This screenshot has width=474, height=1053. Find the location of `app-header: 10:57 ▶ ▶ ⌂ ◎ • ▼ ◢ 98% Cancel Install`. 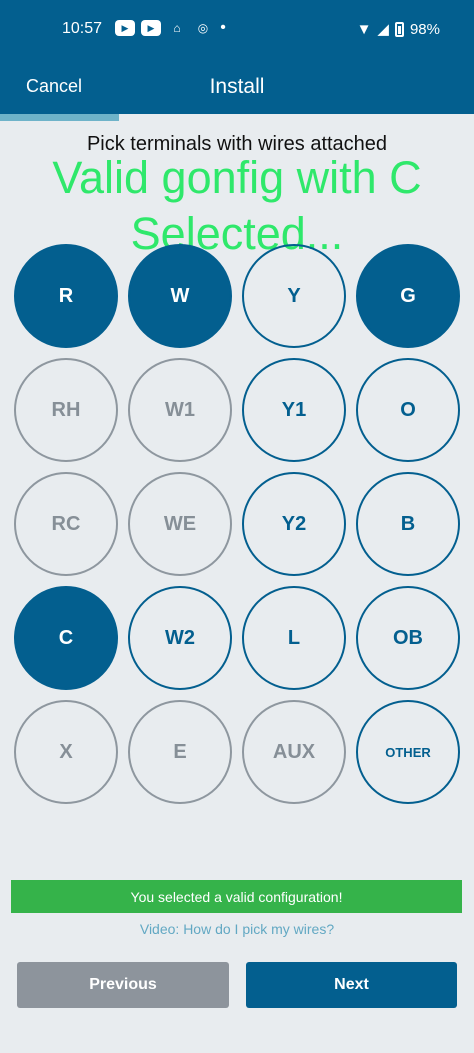

app-header: 10:57 ▶ ▶ ⌂ ◎ • ▼ ◢ 98% Cancel Install is located at coordinates (237, 57).